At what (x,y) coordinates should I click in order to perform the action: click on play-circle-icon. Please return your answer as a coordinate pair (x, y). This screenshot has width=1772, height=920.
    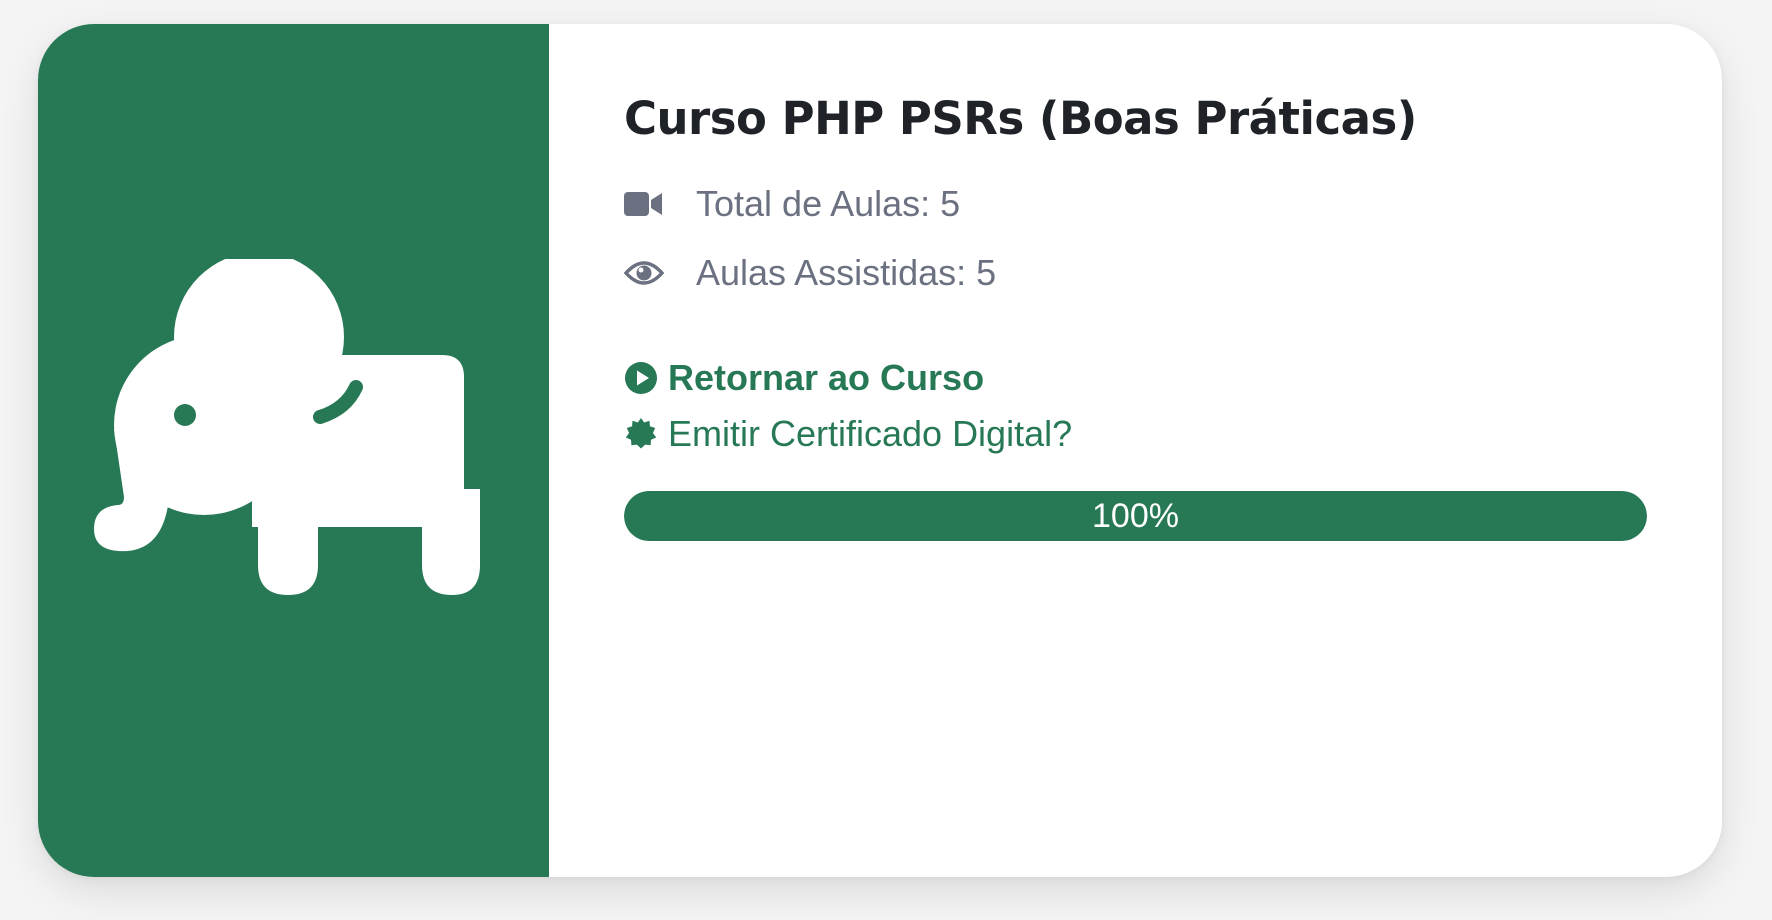
    Looking at the image, I should click on (641, 378).